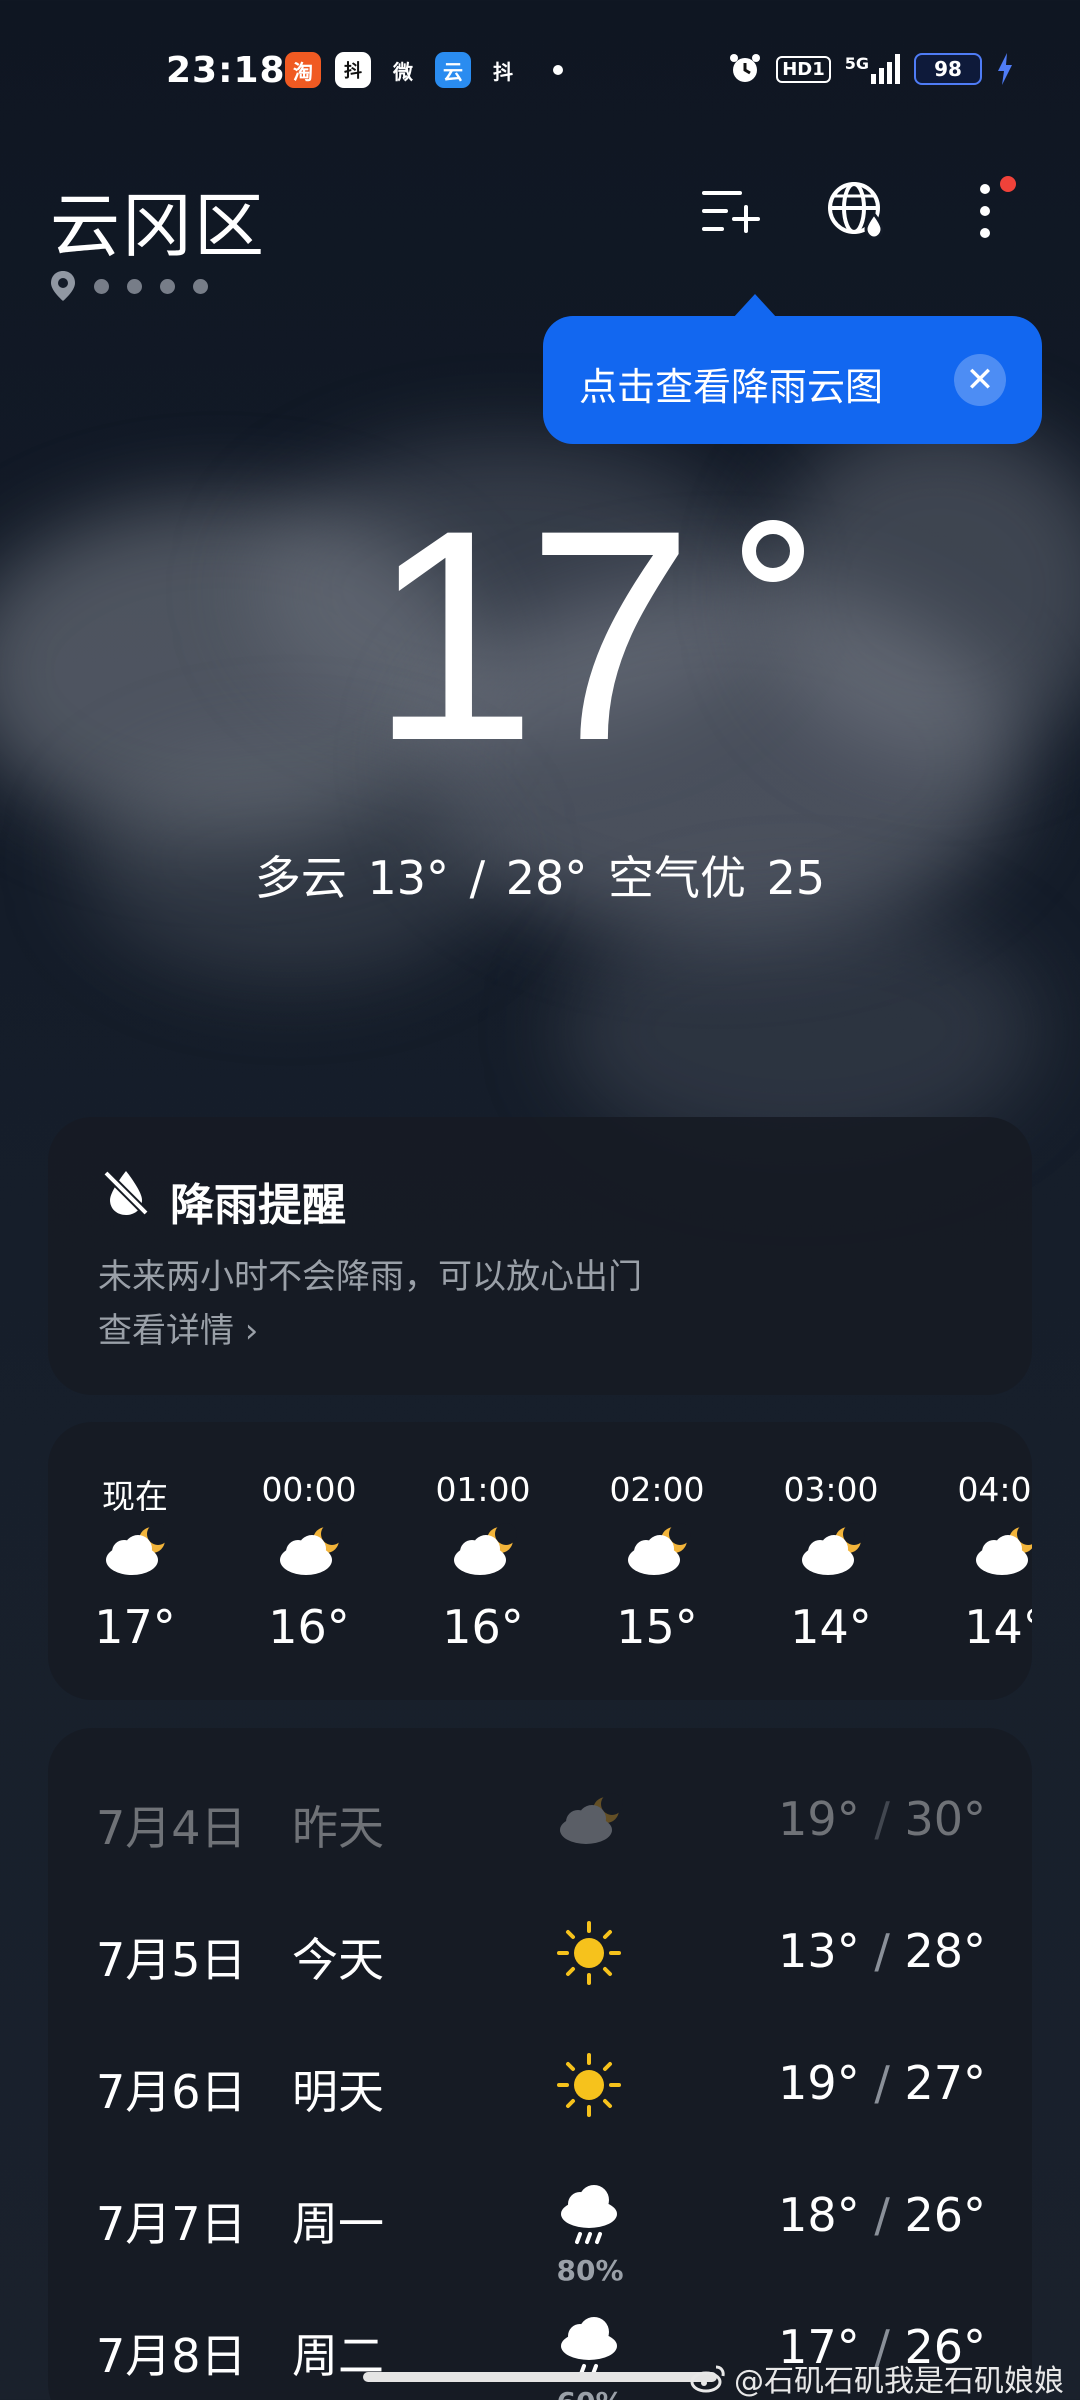 The height and width of the screenshot is (2400, 1080). I want to click on battery-level: 98, so click(948, 69).